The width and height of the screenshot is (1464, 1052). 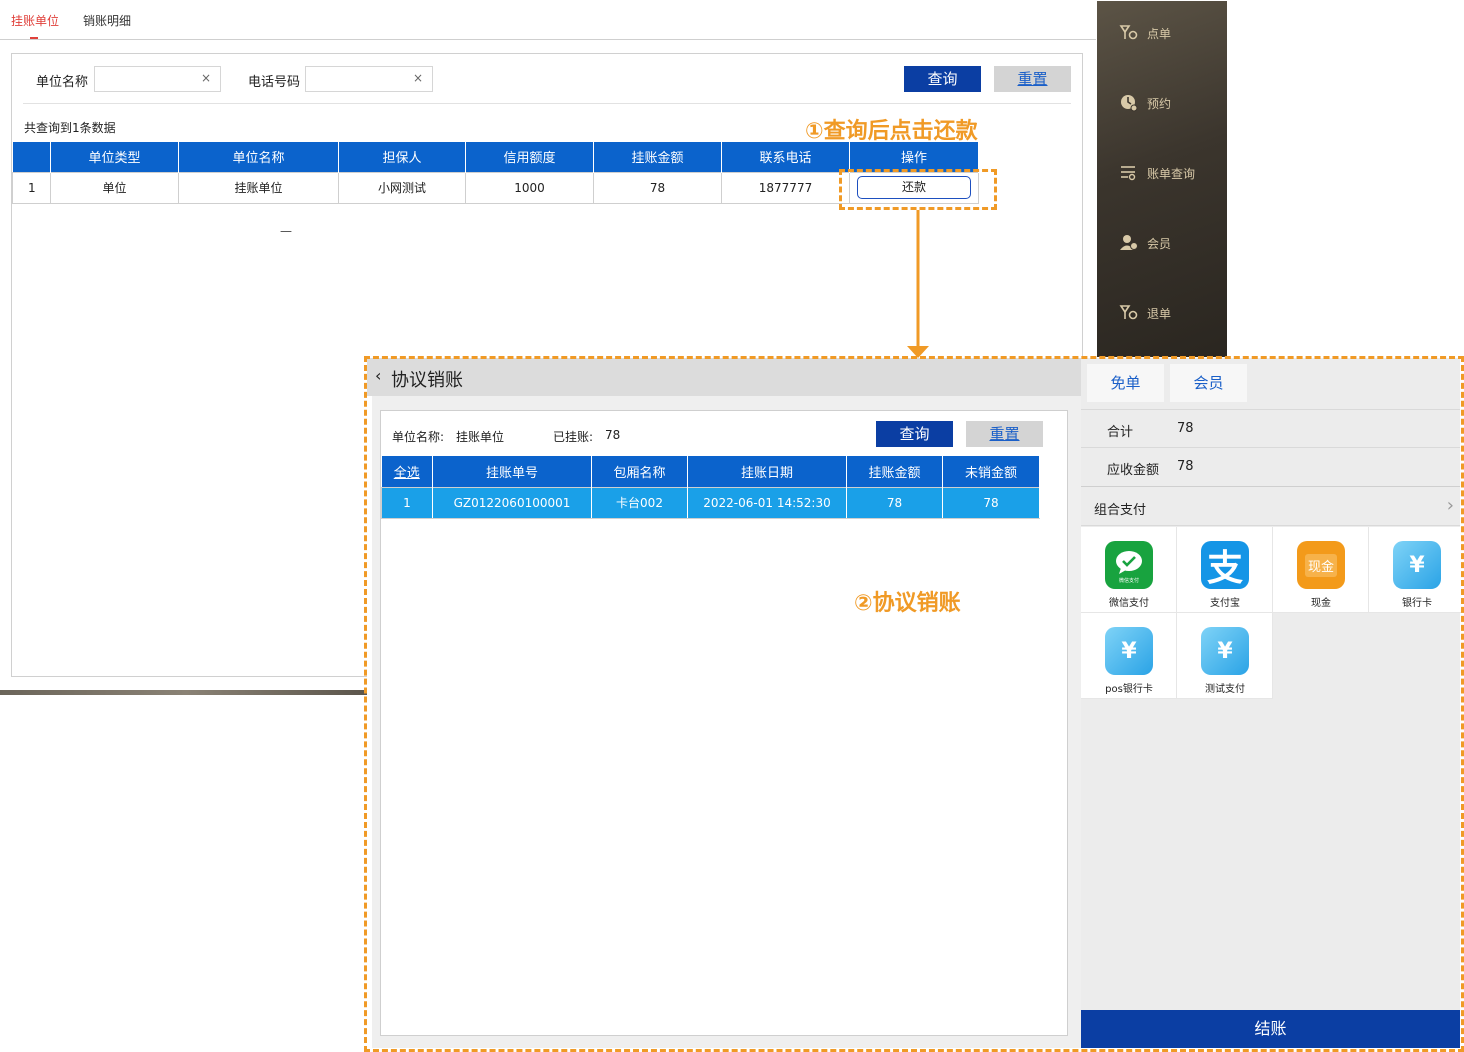 What do you see at coordinates (402, 157) in the screenshot?
I see `col-guarantor: 担保人` at bounding box center [402, 157].